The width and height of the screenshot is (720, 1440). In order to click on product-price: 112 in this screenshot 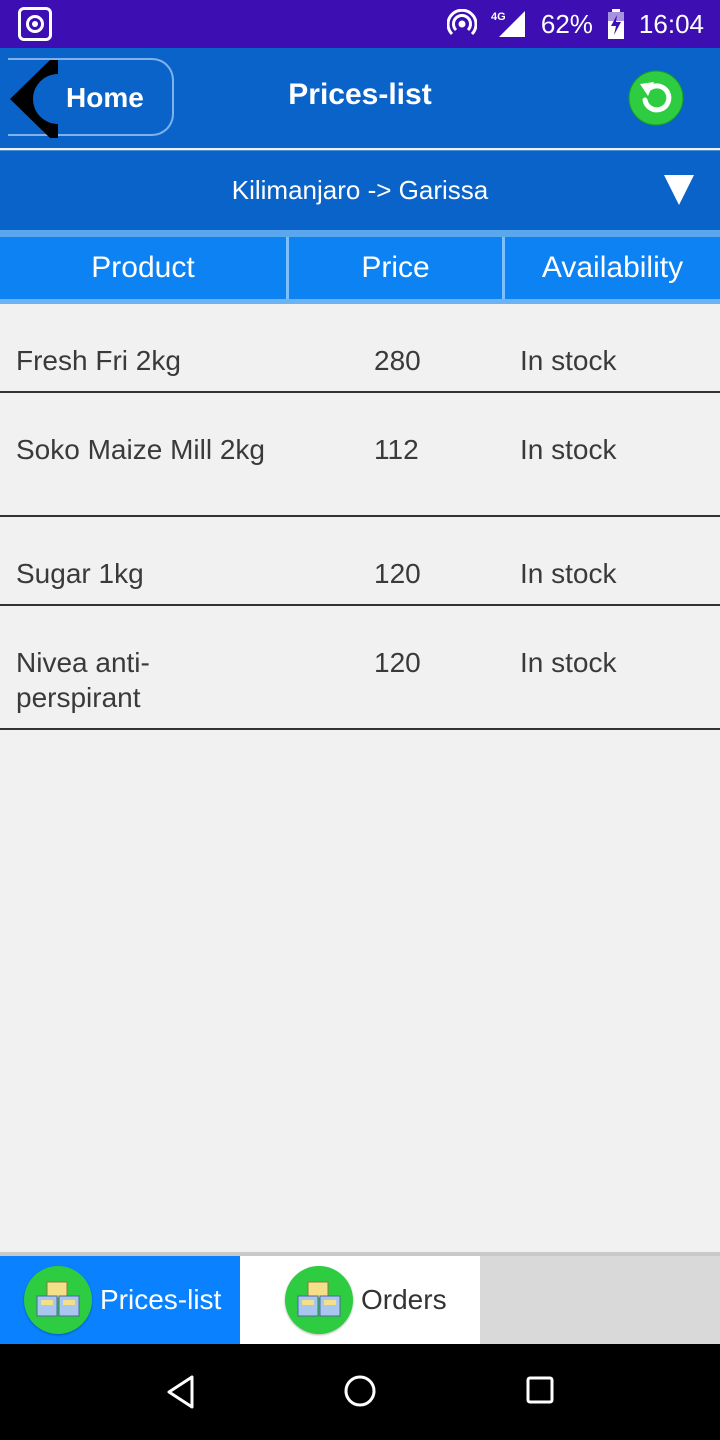, I will do `click(396, 449)`.